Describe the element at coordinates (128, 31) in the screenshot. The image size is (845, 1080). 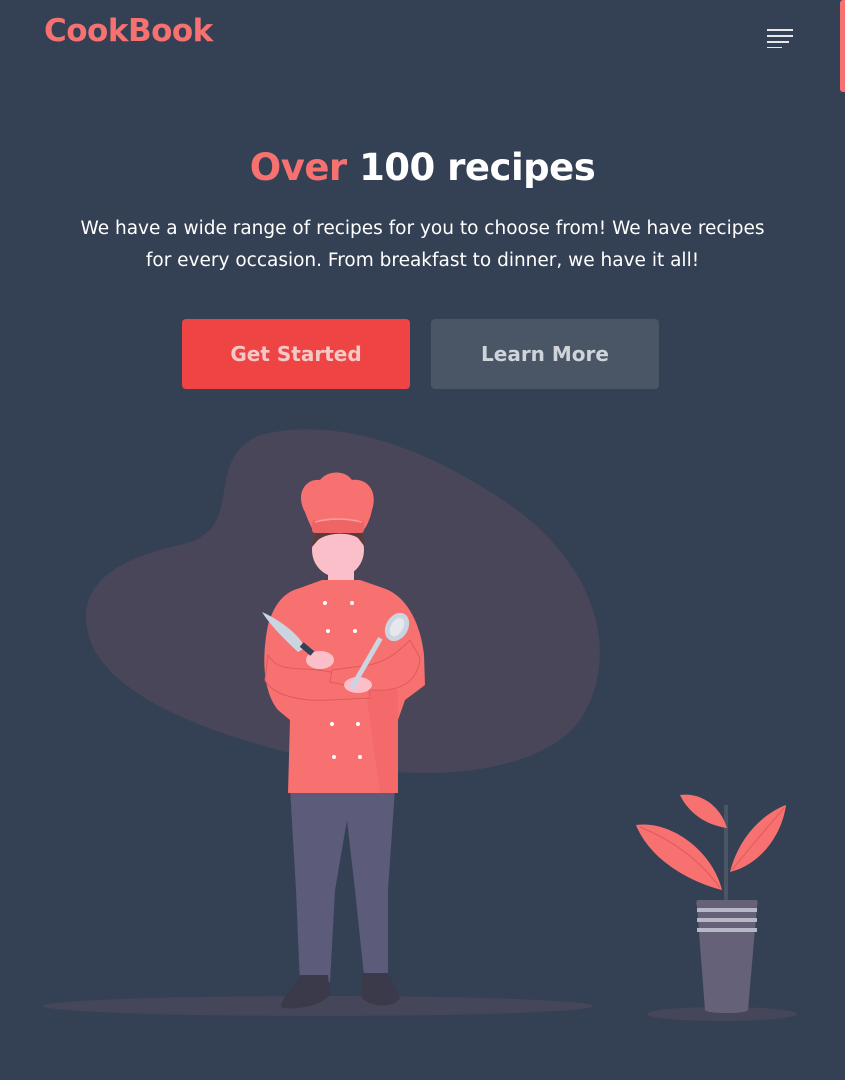
I see `logo: CookBook` at that location.